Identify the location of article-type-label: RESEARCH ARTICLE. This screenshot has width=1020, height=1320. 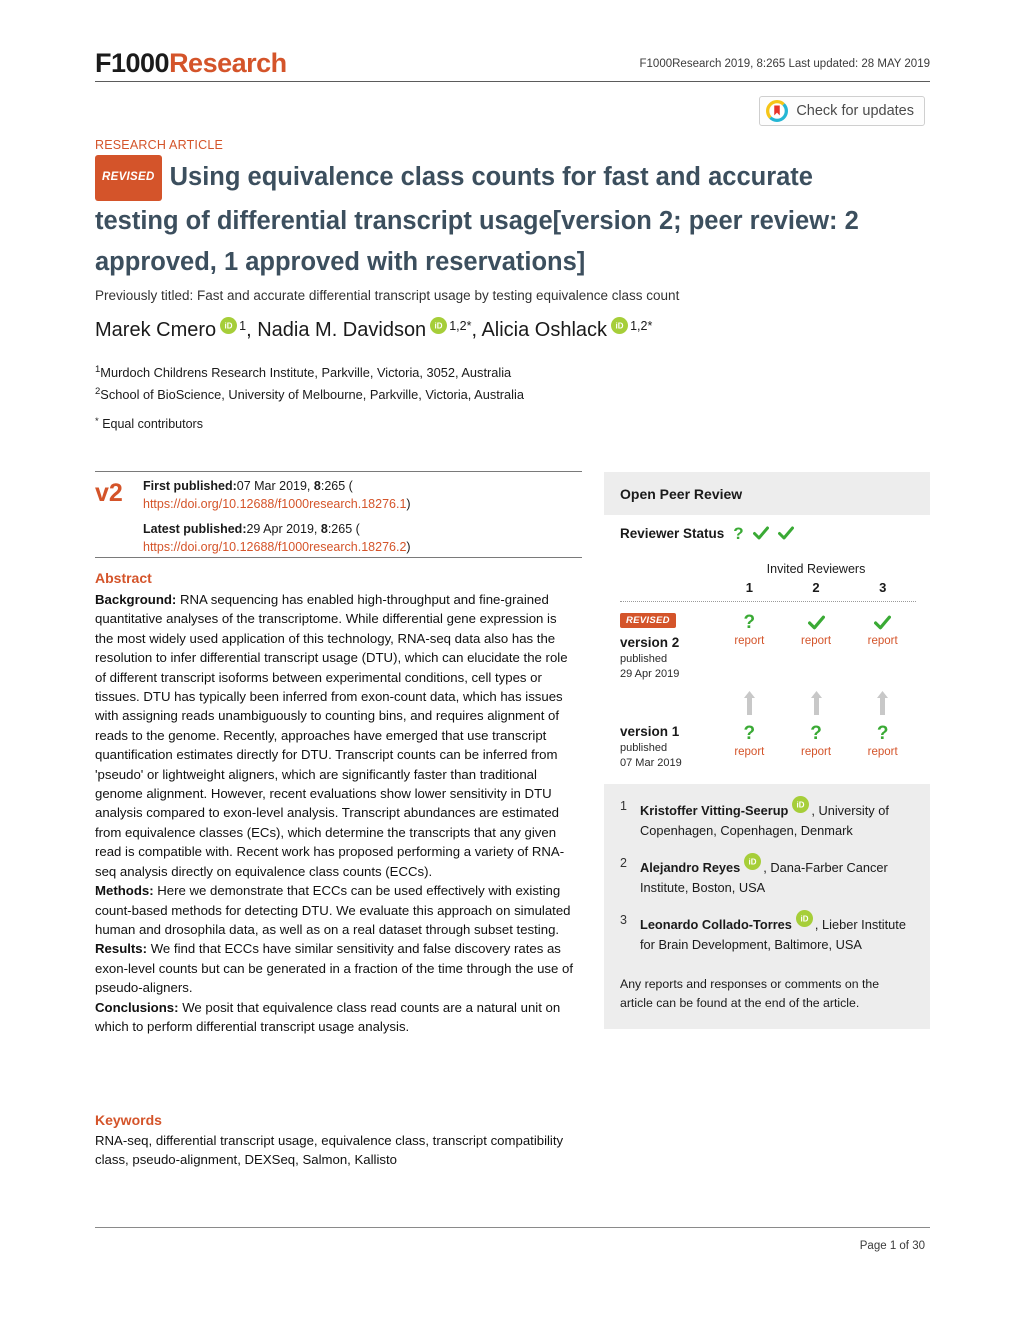
(159, 145).